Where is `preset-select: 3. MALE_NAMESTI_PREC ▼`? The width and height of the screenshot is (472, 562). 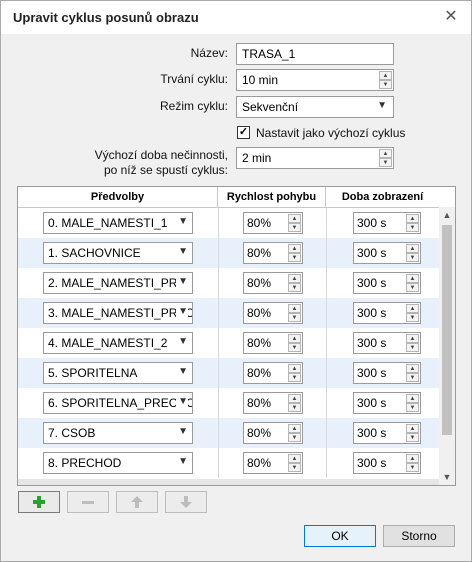 preset-select: 3. MALE_NAMESTI_PREC ▼ is located at coordinates (118, 313).